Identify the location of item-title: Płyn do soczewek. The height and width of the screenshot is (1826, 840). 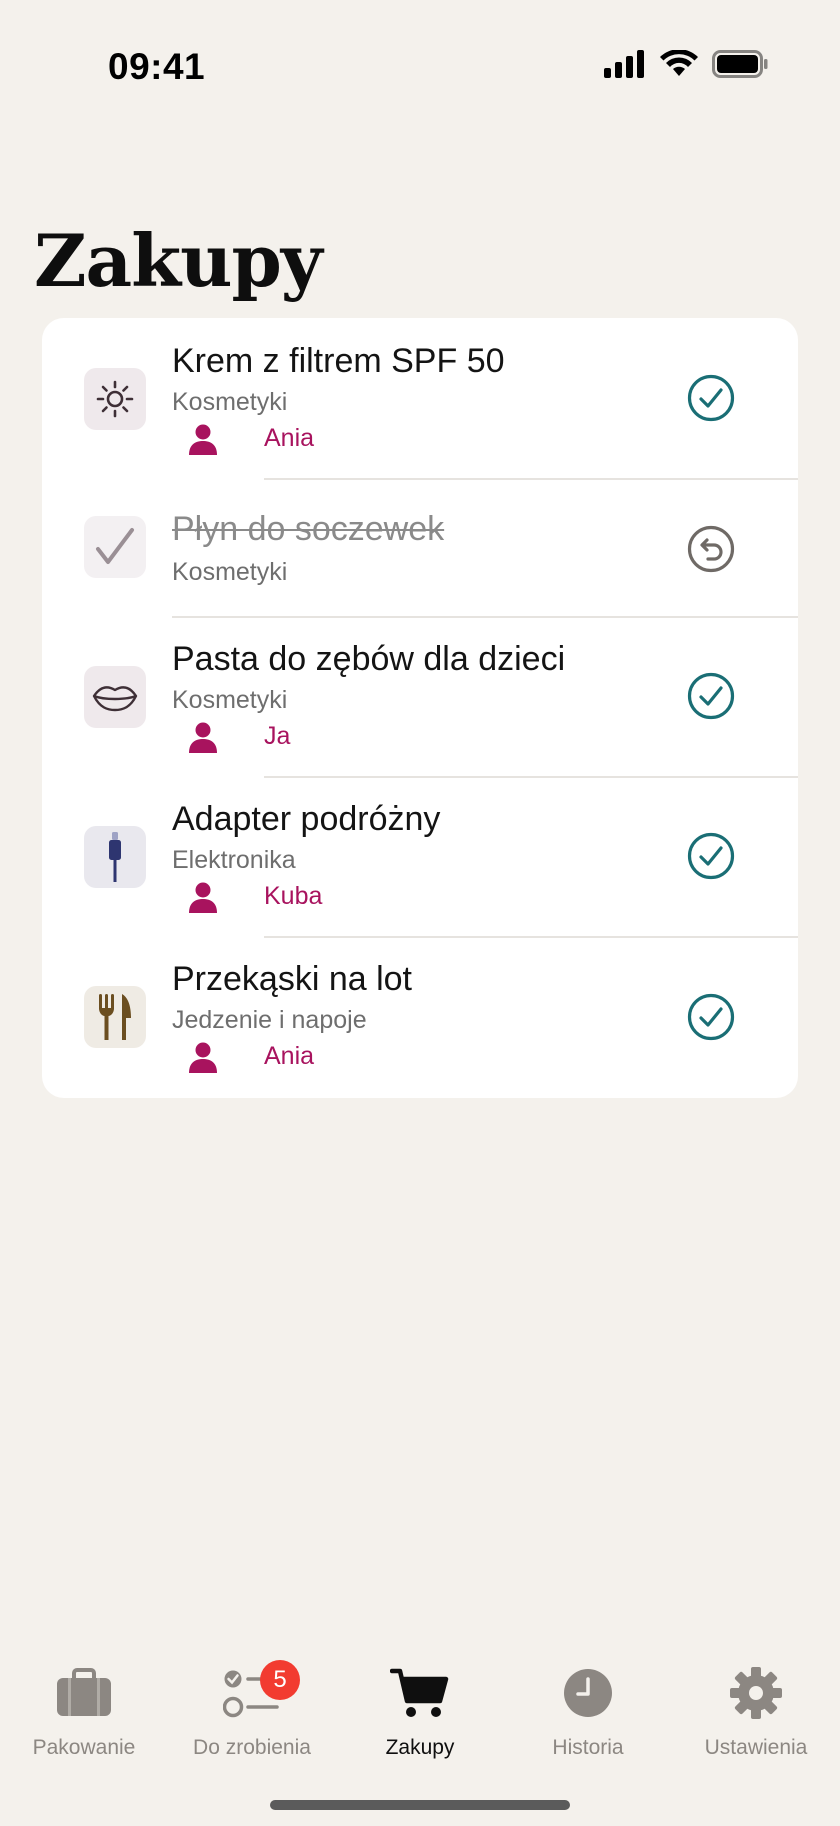
(308, 529).